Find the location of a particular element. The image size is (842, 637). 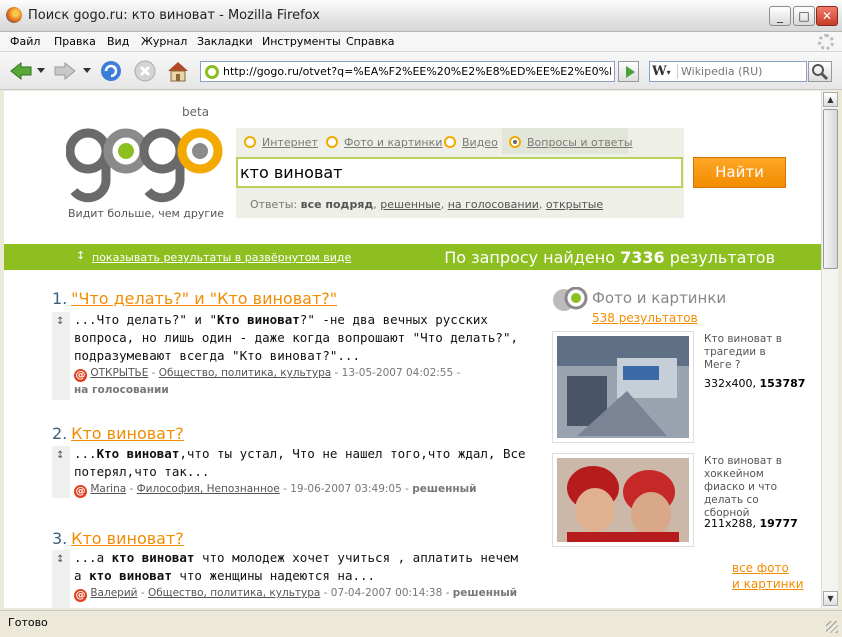

scroll-up-icon: ▲ is located at coordinates (830, 99).